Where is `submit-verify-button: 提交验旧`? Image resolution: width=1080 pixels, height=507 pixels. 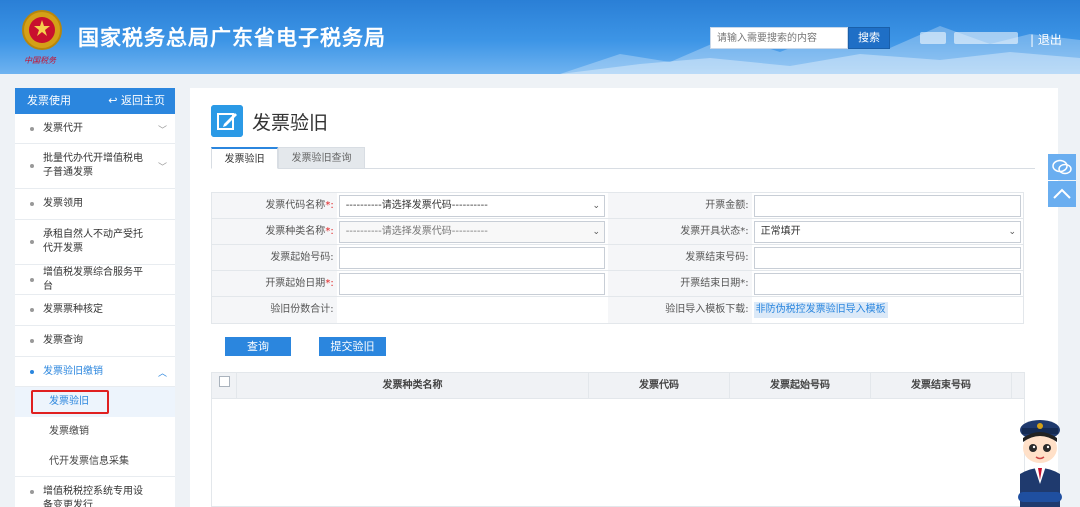
submit-verify-button: 提交验旧 is located at coordinates (352, 346).